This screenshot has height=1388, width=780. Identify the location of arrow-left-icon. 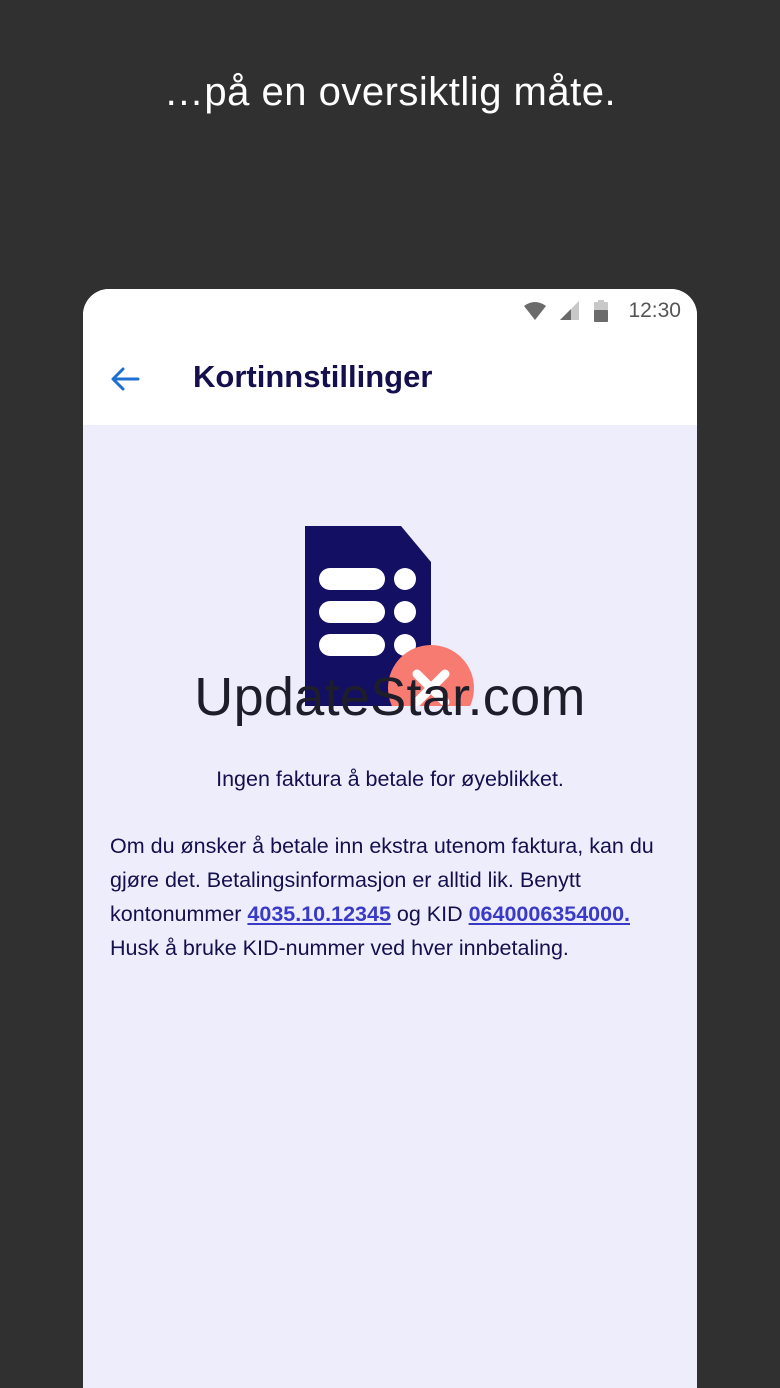
(125, 379).